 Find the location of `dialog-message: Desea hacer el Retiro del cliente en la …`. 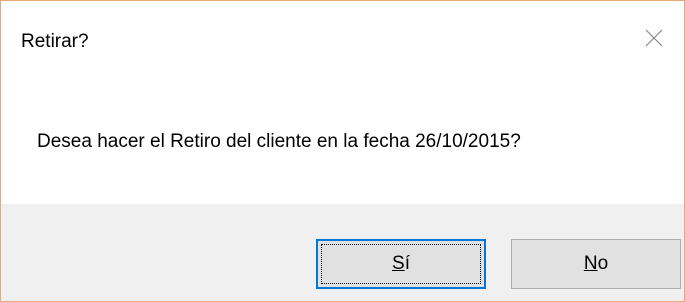

dialog-message: Desea hacer el Retiro del cliente en la … is located at coordinates (279, 141).